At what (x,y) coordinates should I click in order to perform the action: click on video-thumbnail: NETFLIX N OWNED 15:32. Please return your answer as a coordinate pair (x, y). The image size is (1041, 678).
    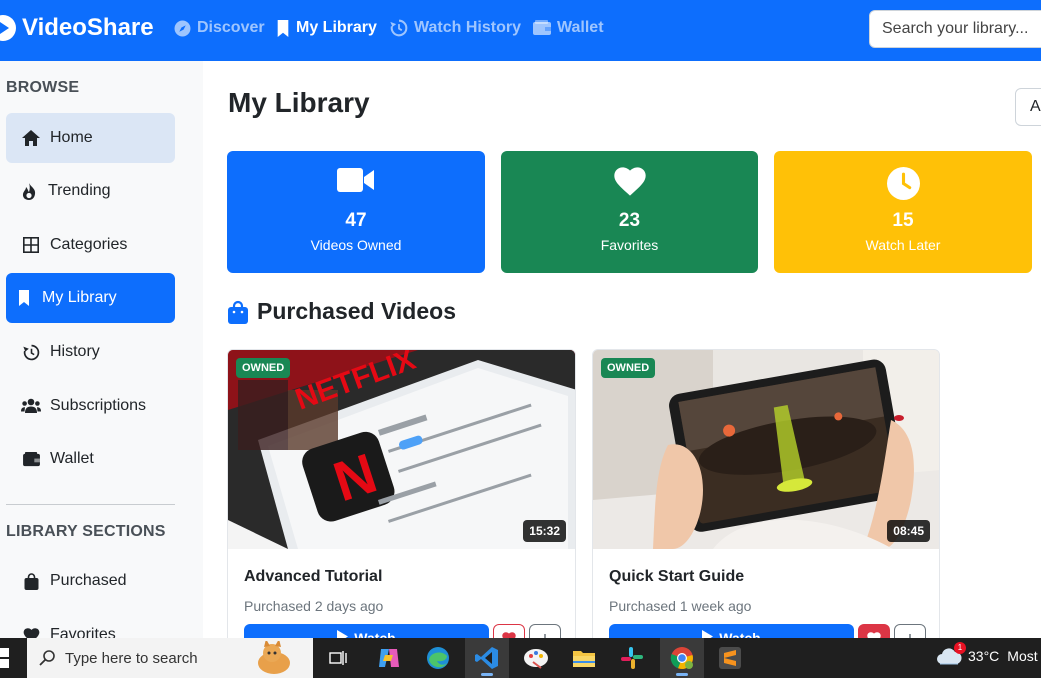
    Looking at the image, I should click on (401, 449).